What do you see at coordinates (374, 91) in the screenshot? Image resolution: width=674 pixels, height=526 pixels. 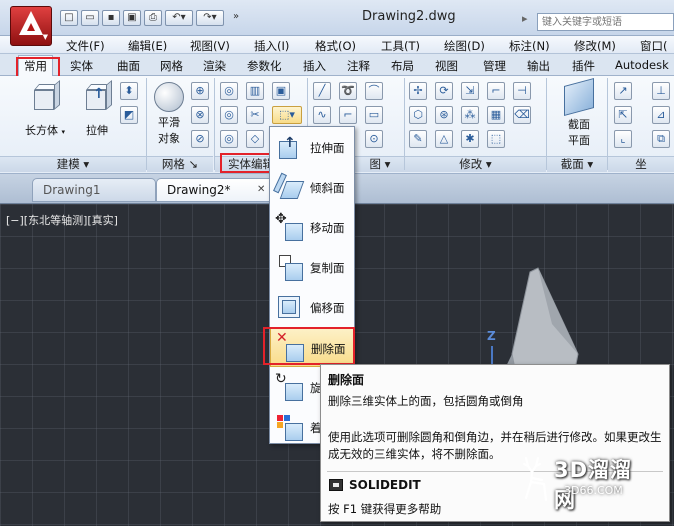 I see `arc-icon: ⌒` at bounding box center [374, 91].